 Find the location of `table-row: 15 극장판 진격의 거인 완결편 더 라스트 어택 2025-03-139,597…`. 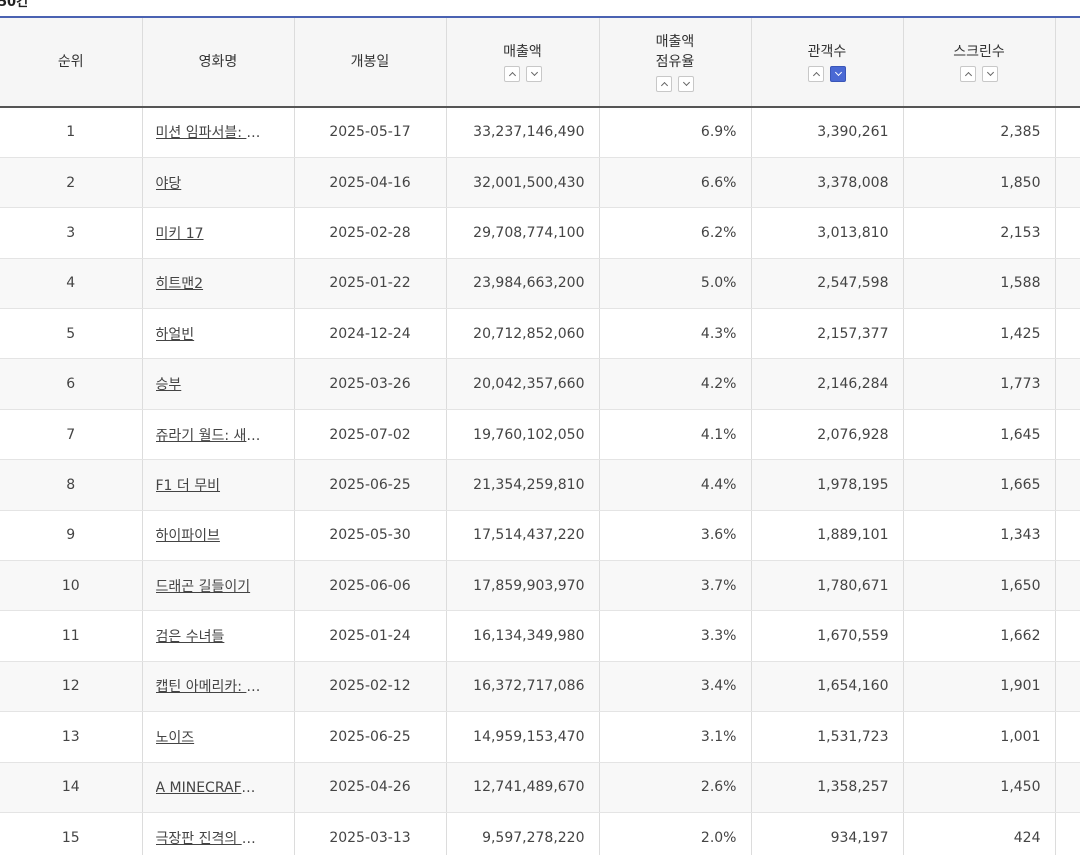

table-row: 15 극장판 진격의 거인 완결편 더 라스트 어택 2025-03-139,597… is located at coordinates (540, 833).